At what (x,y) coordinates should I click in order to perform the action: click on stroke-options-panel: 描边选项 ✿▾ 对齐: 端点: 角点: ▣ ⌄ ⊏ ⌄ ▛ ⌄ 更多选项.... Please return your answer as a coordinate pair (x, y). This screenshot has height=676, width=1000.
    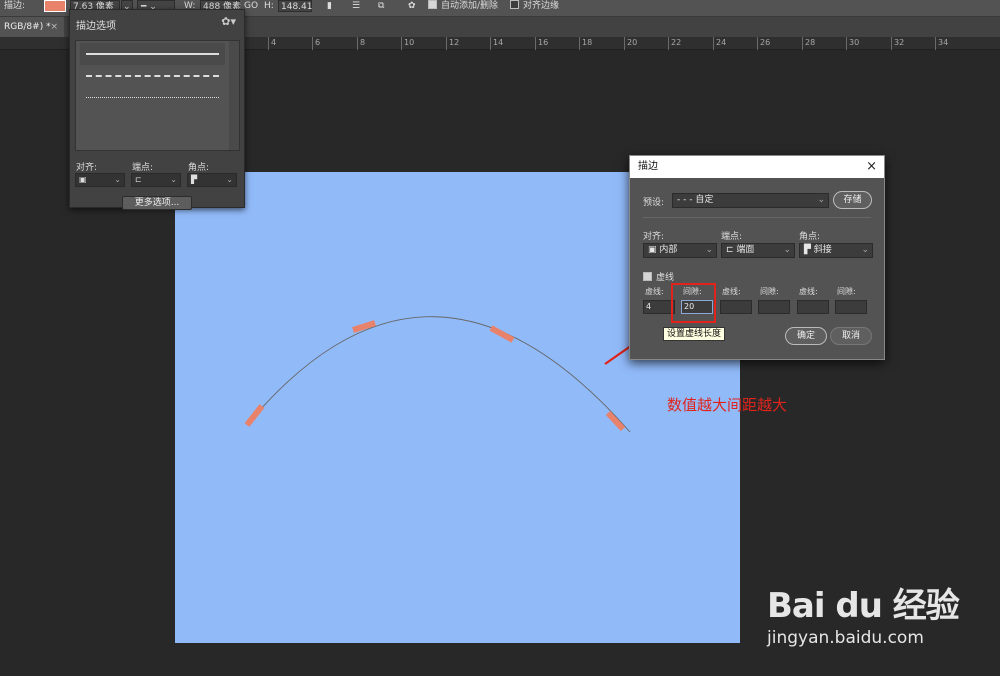
    Looking at the image, I should click on (157, 109).